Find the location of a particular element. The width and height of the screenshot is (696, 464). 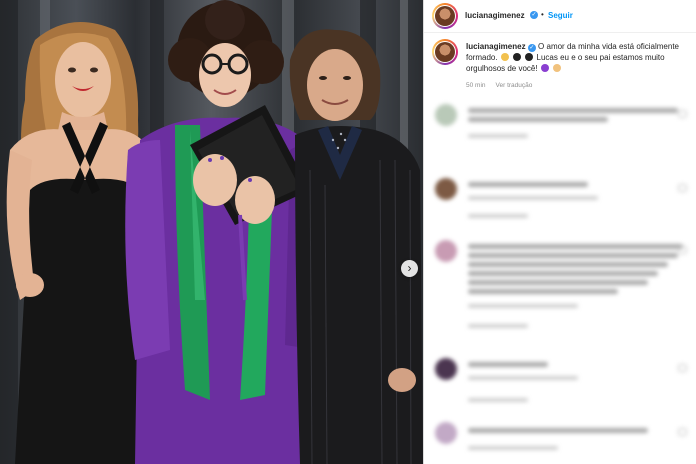

caption-meta: 50 min Ver tradução is located at coordinates (499, 85).